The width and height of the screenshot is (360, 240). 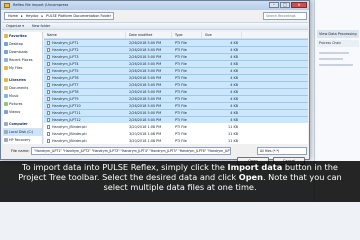 I want to click on maximize-button: □, so click(x=285, y=5).